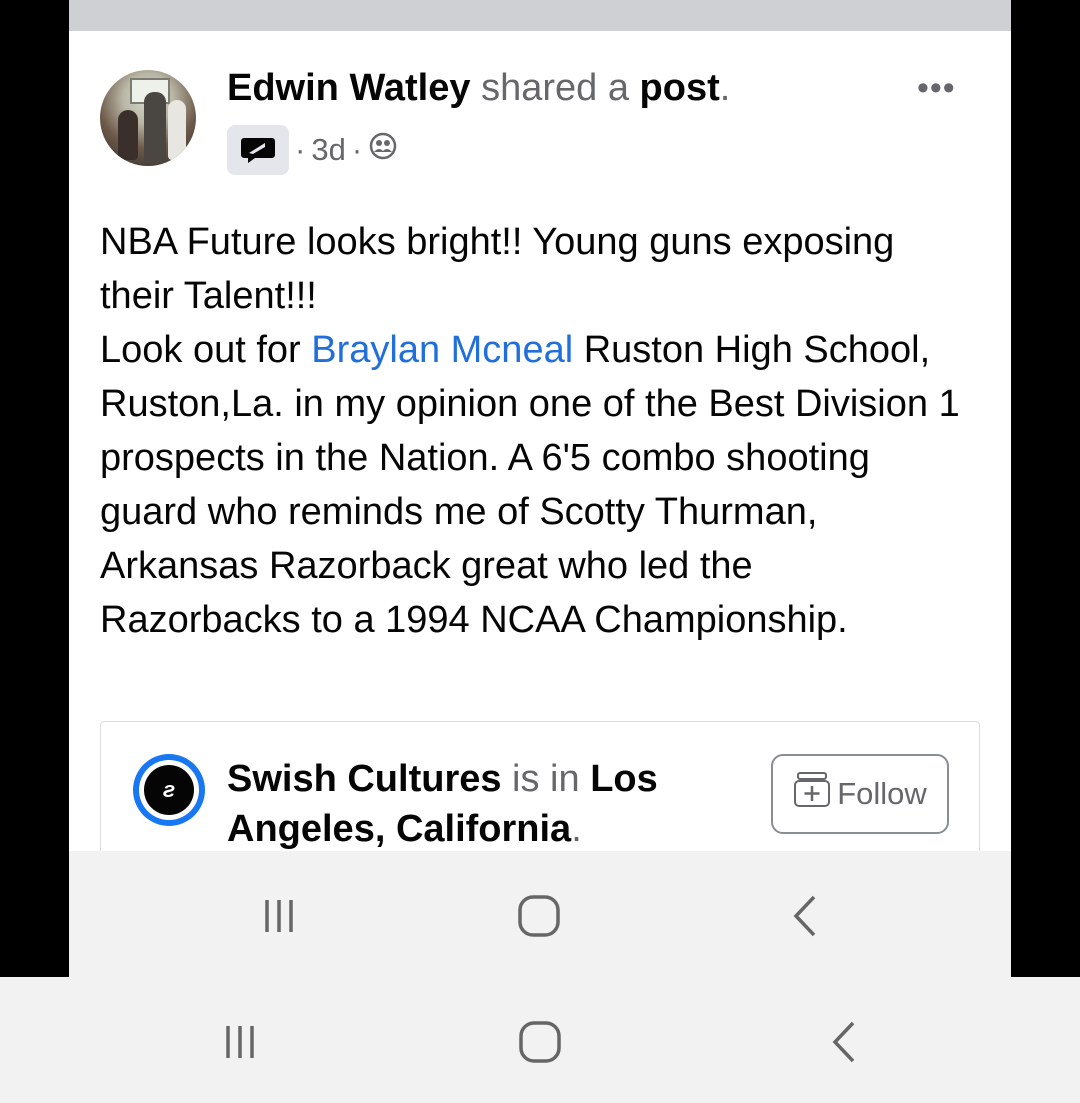 This screenshot has height=1103, width=1080. I want to click on shared-post-icon, so click(258, 150).